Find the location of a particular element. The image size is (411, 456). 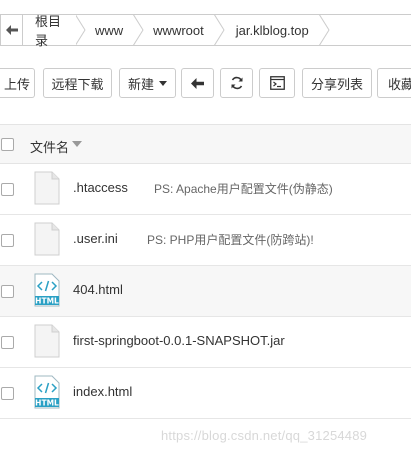

breadcrumb-item-www: www is located at coordinates (110, 30).